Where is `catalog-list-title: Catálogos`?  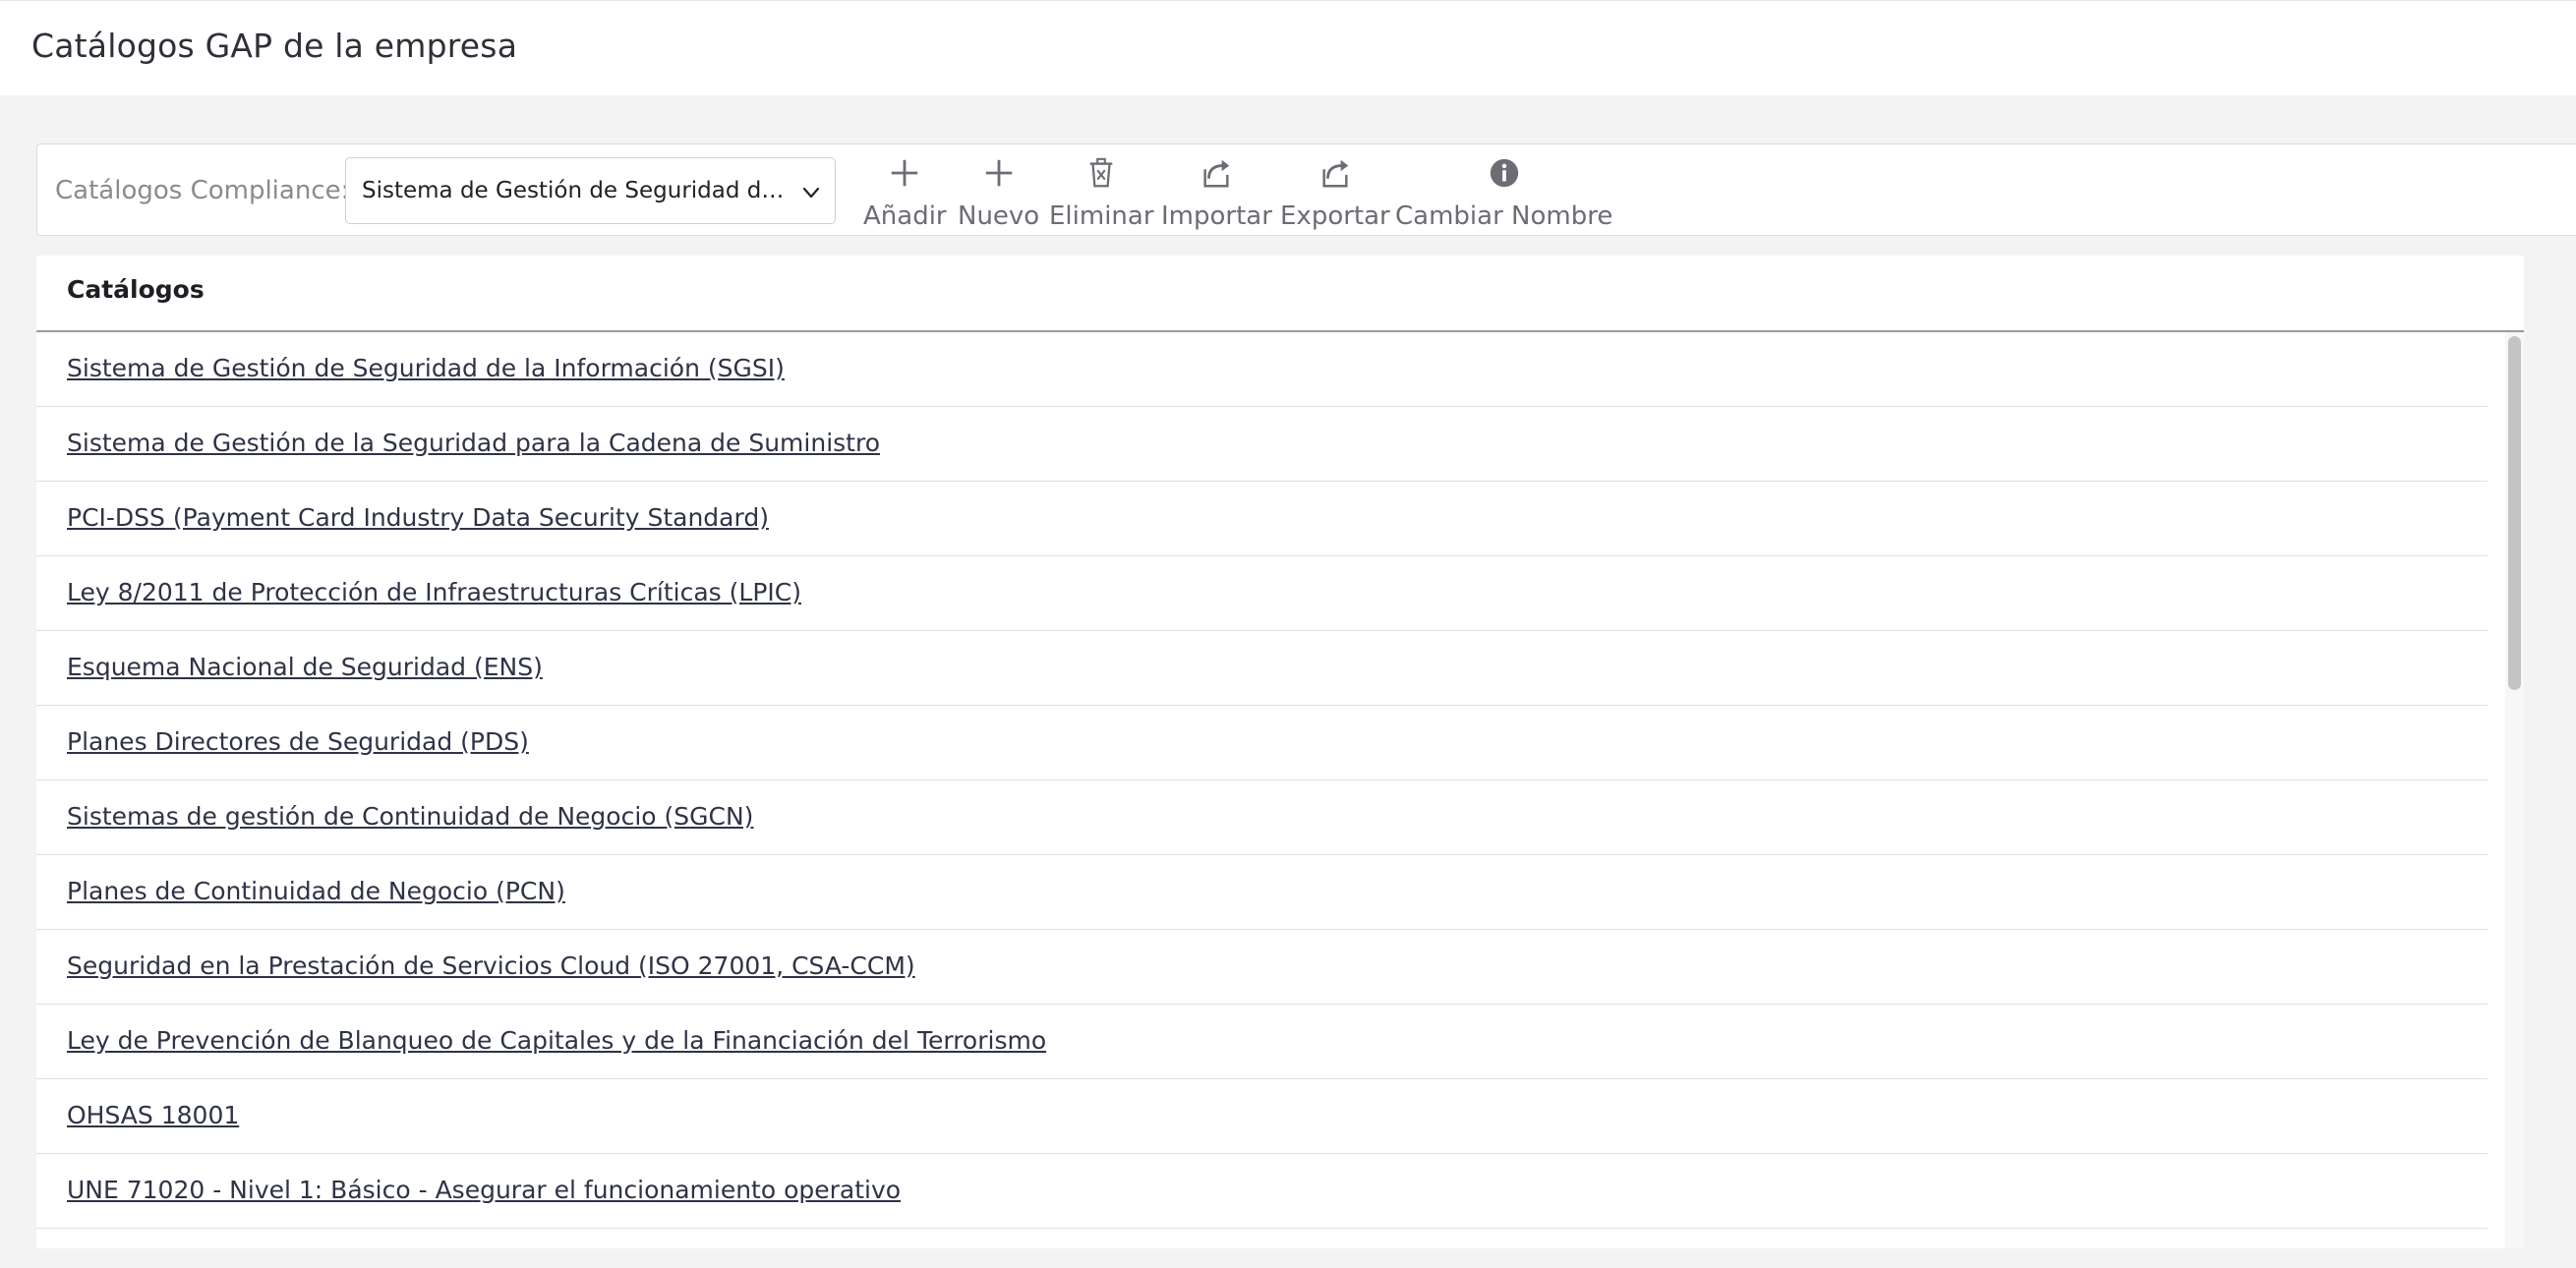 catalog-list-title: Catálogos is located at coordinates (136, 289).